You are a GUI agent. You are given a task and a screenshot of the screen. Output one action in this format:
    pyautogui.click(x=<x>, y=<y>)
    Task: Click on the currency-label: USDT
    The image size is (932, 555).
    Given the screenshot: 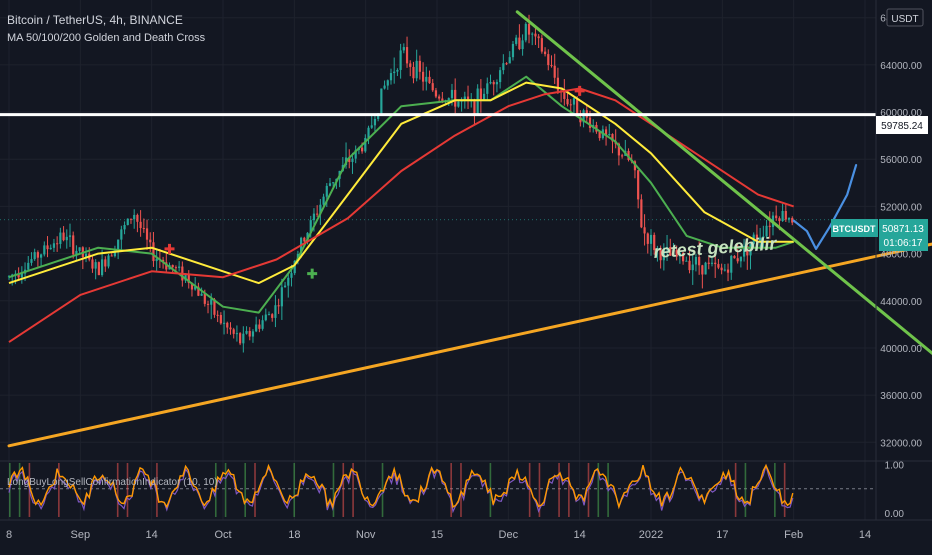 What is the action you would take?
    pyautogui.click(x=904, y=19)
    